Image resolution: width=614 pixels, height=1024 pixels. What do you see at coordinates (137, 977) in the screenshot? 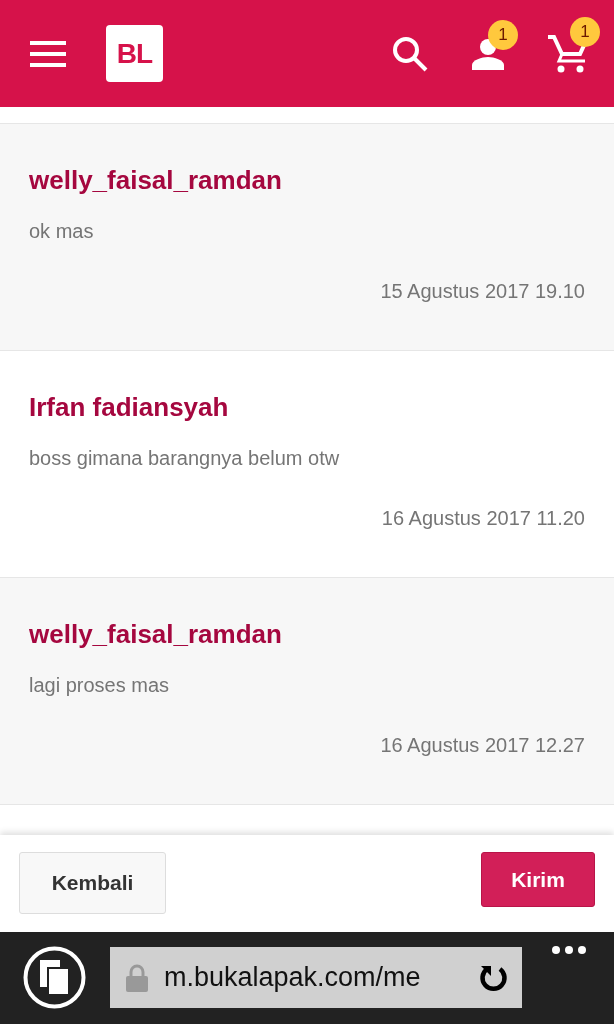
I see `lock-icon` at bounding box center [137, 977].